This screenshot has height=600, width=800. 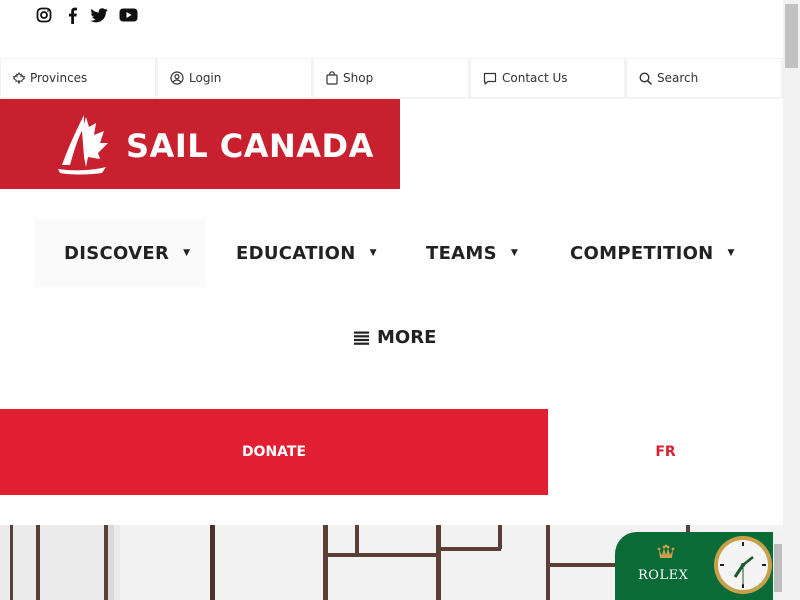 What do you see at coordinates (128, 15) in the screenshot?
I see `youtube-icon` at bounding box center [128, 15].